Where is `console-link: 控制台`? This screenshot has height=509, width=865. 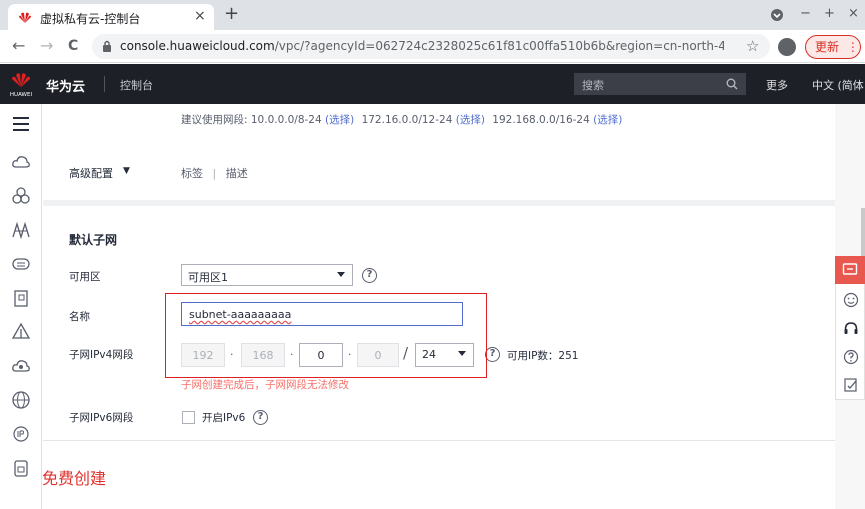 console-link: 控制台 is located at coordinates (136, 85).